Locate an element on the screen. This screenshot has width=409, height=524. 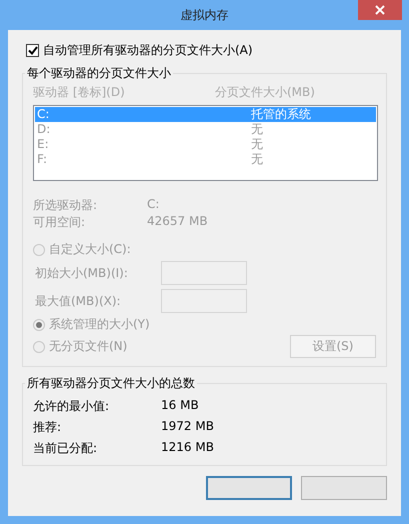
radio-label: 自定义大小(C): is located at coordinates (90, 249).